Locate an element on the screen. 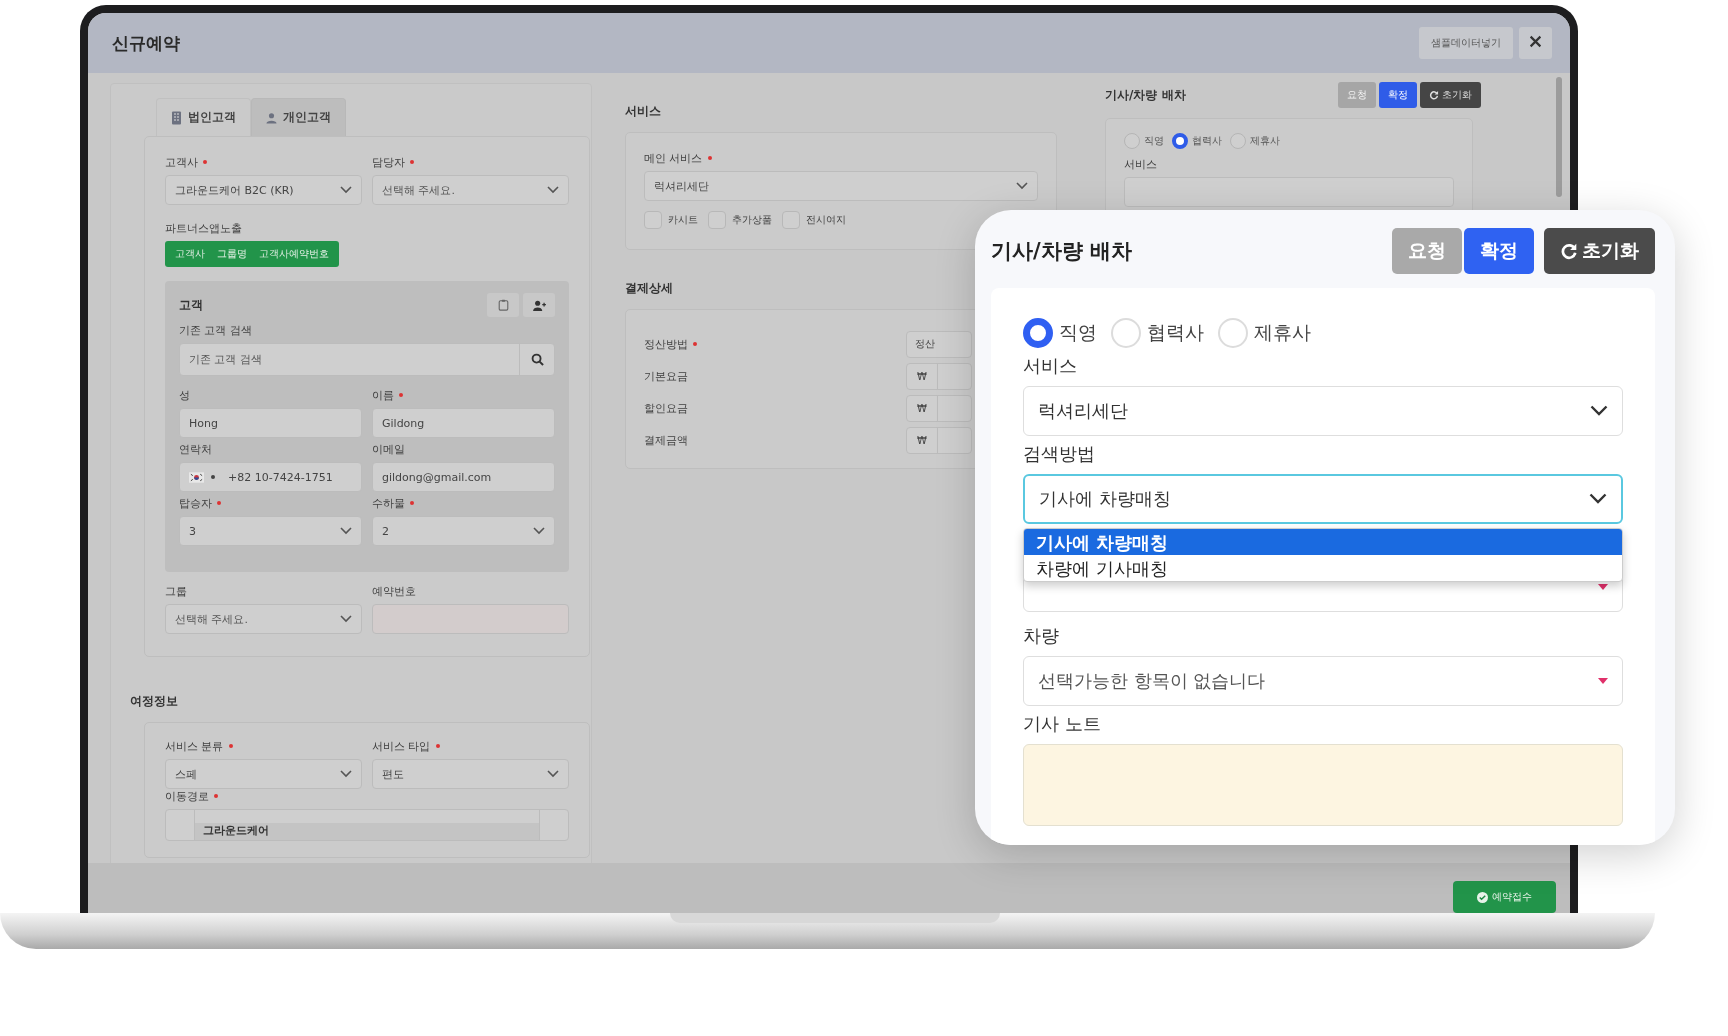 This screenshot has width=1728, height=1036. select-field: 기사에 차량매칭 is located at coordinates (1323, 499).